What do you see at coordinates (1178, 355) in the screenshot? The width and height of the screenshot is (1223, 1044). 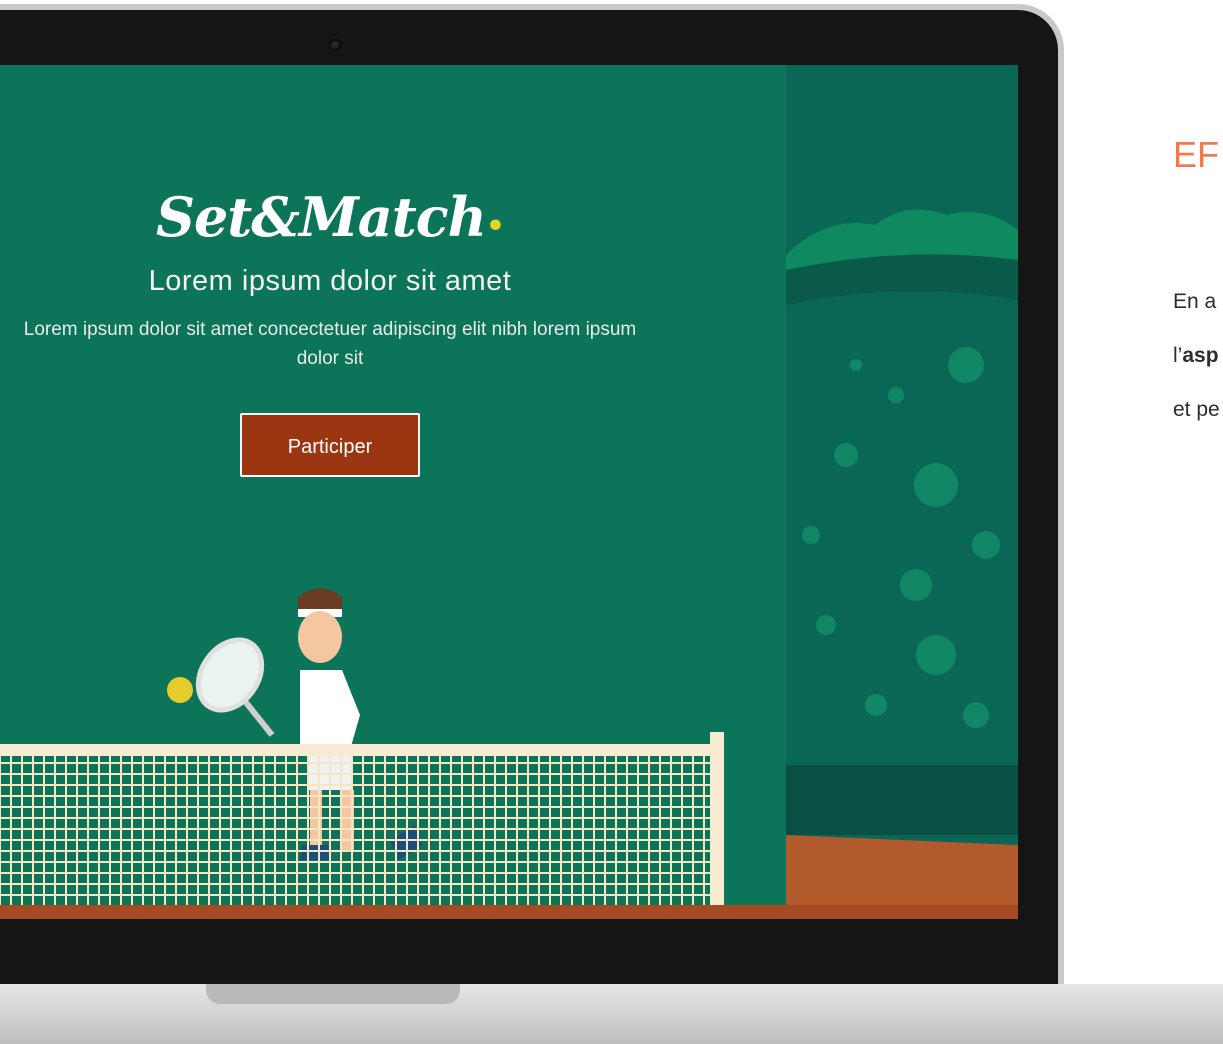 I see `side-text-line-2-prefix: l’` at bounding box center [1178, 355].